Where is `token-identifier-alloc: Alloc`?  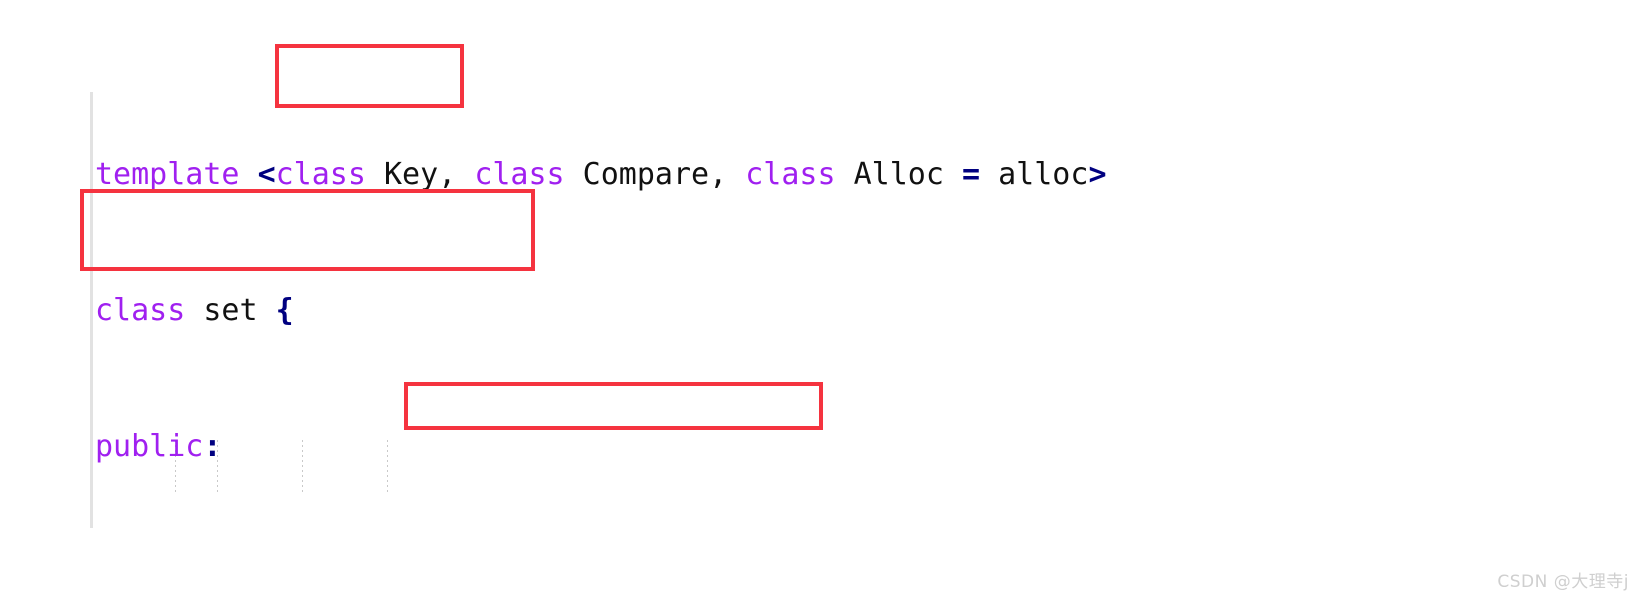
token-identifier-alloc: Alloc is located at coordinates (898, 174).